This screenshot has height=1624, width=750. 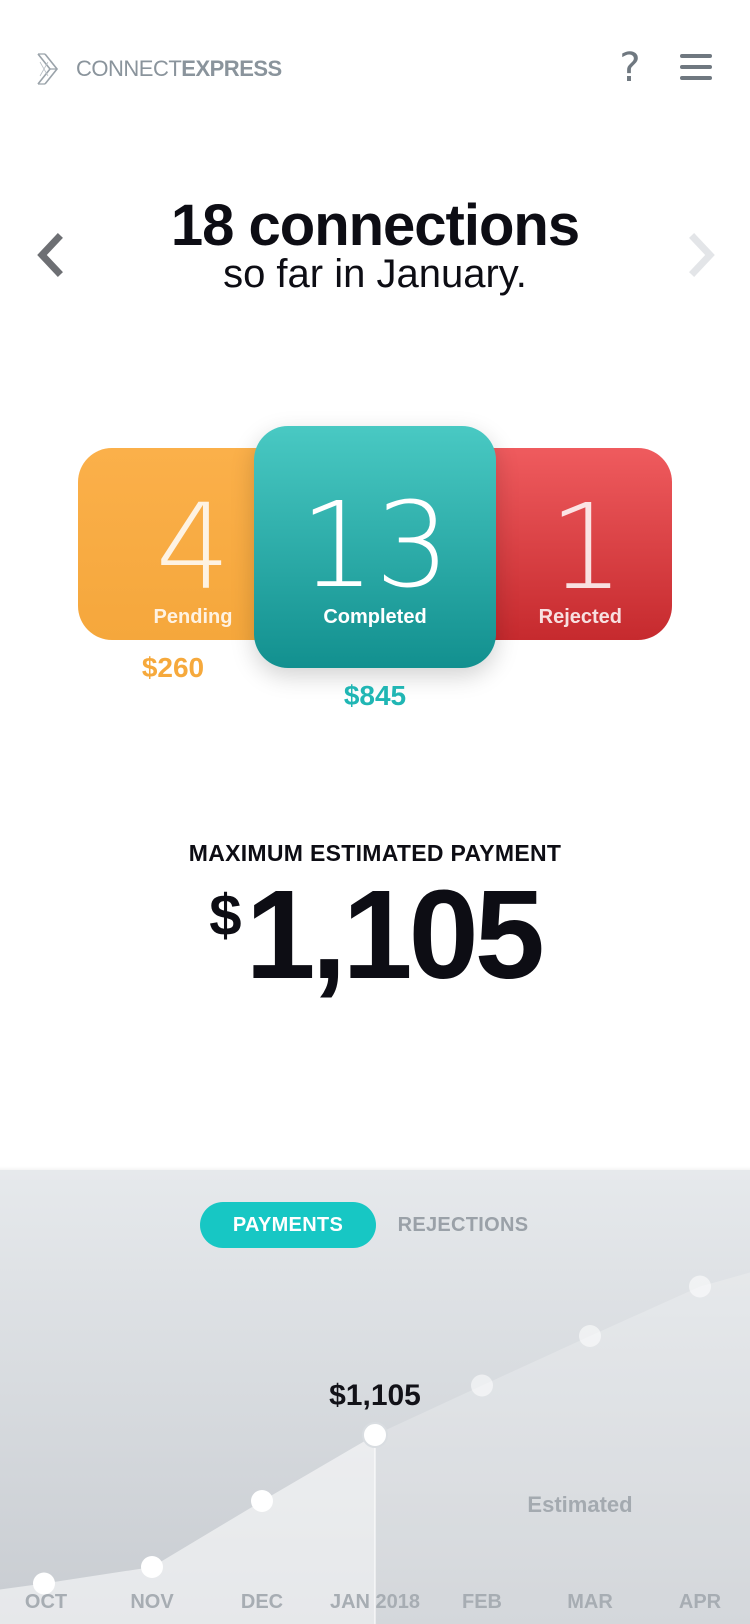 I want to click on completed-label: Completed, so click(x=375, y=617).